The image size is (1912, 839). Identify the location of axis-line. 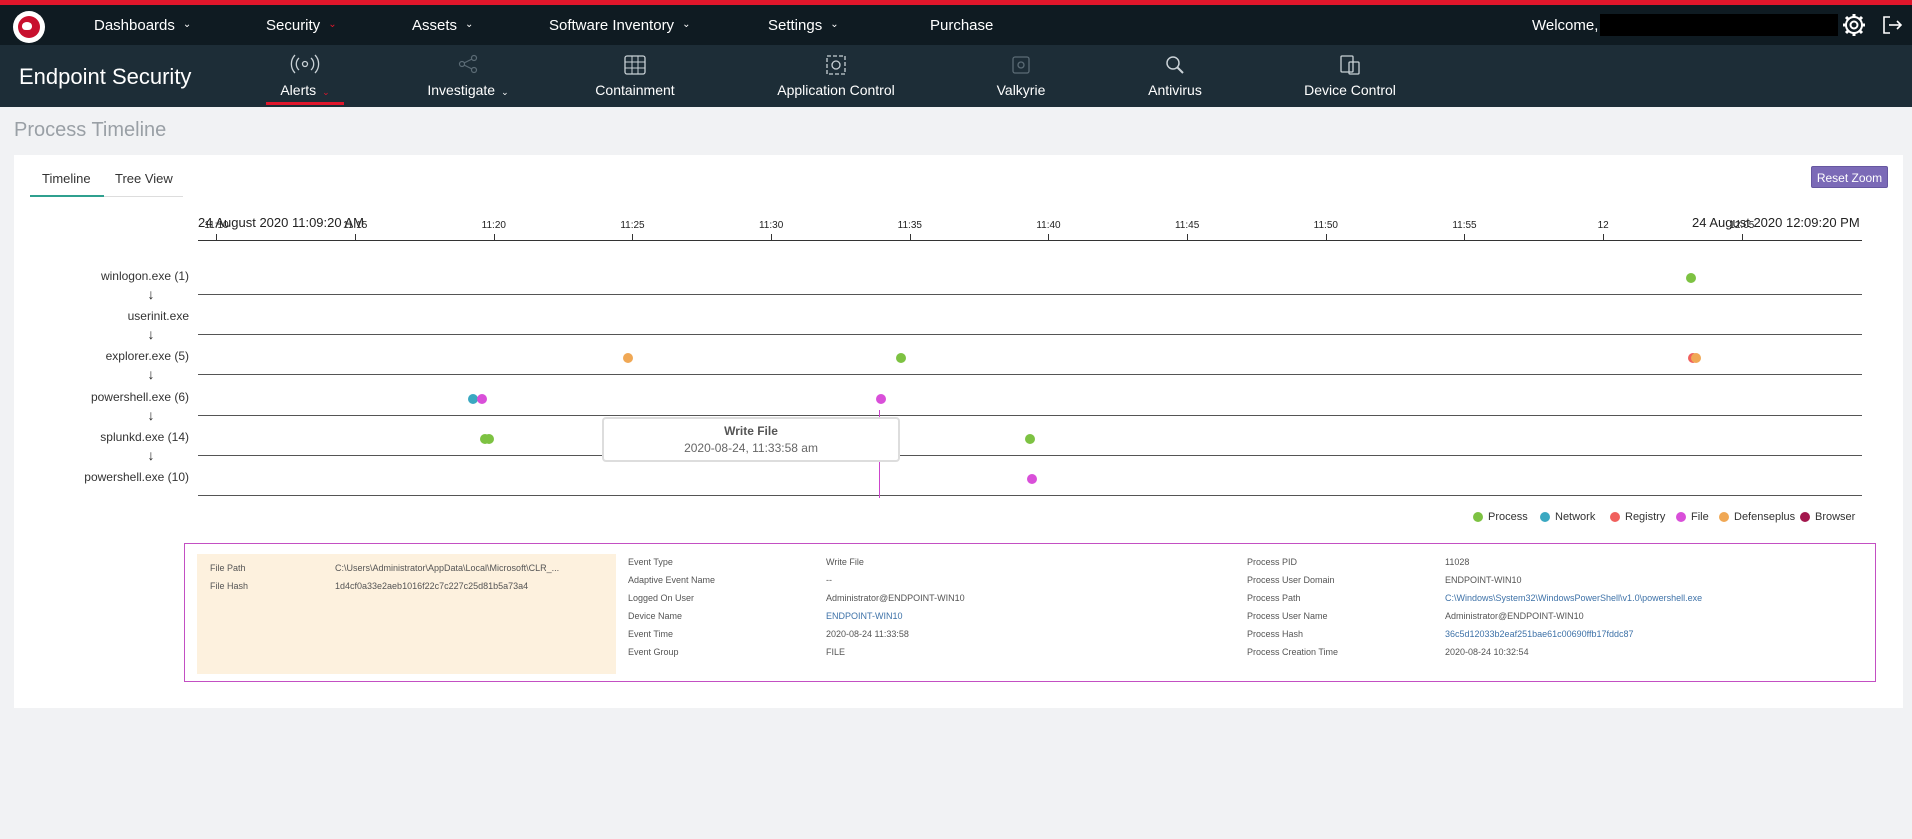
(1030, 240).